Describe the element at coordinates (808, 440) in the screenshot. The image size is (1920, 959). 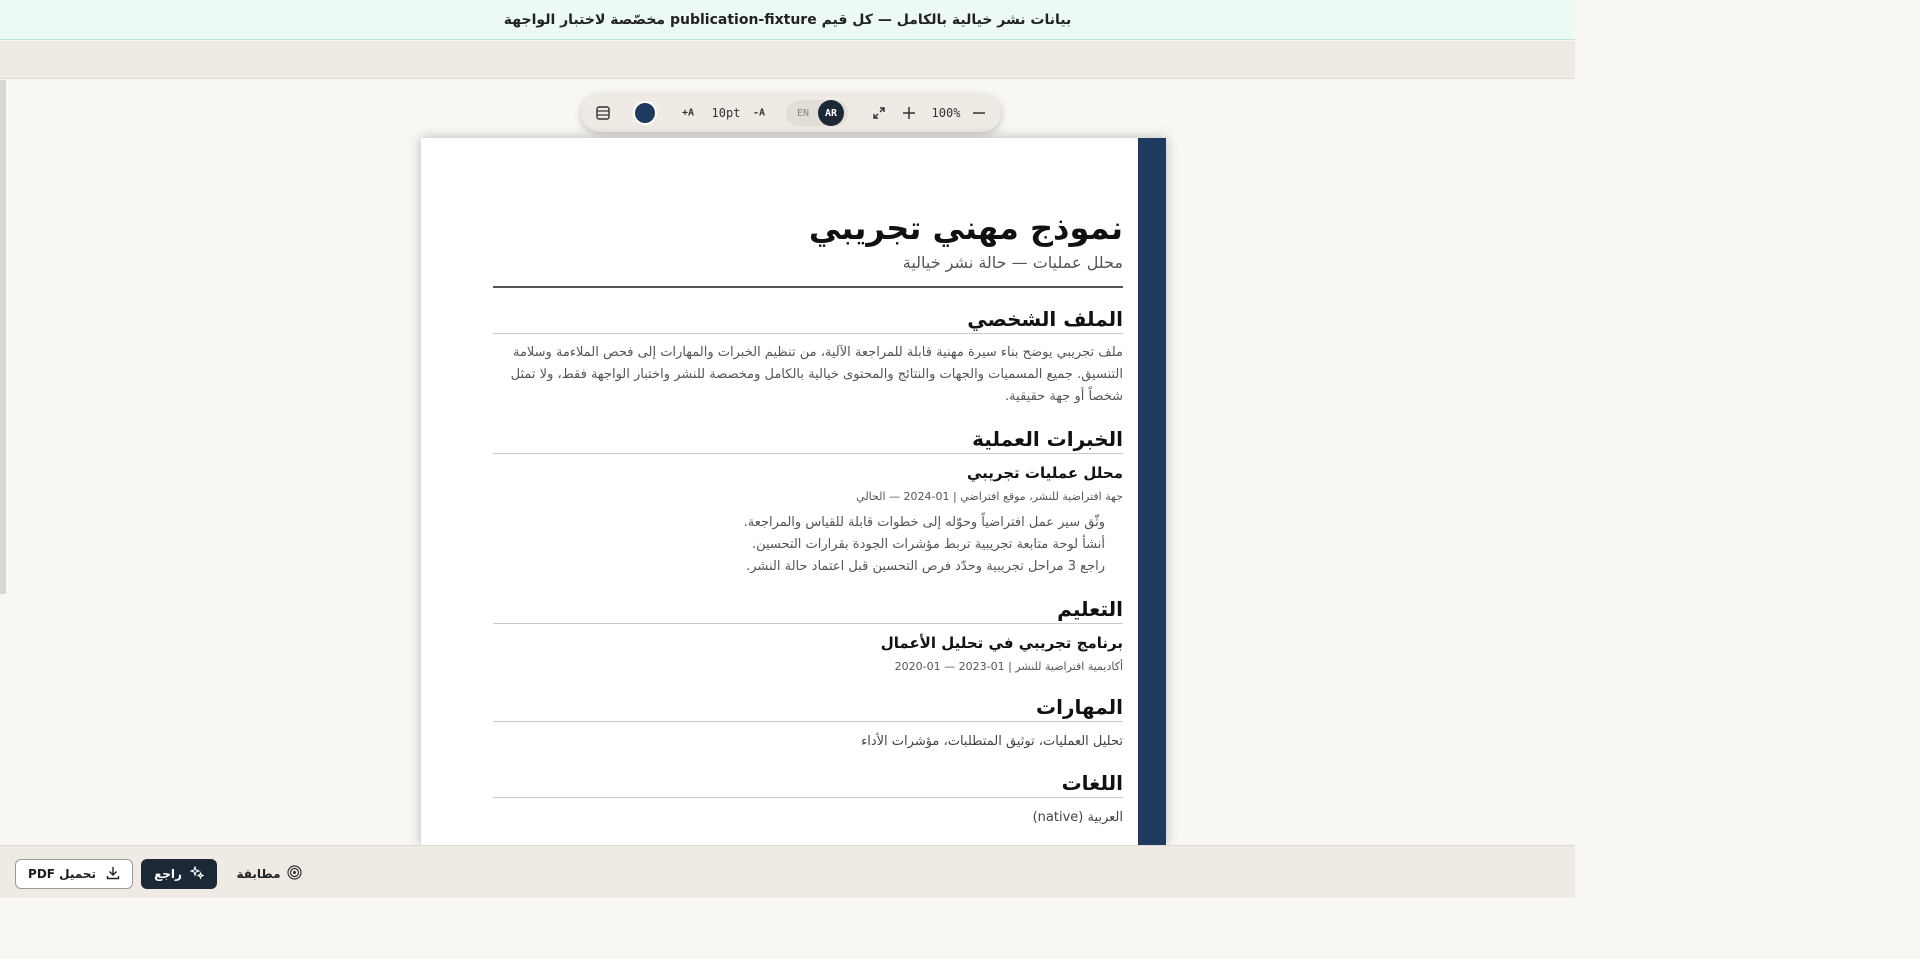
I see `section-heading-experience: الخبرات العملية` at that location.